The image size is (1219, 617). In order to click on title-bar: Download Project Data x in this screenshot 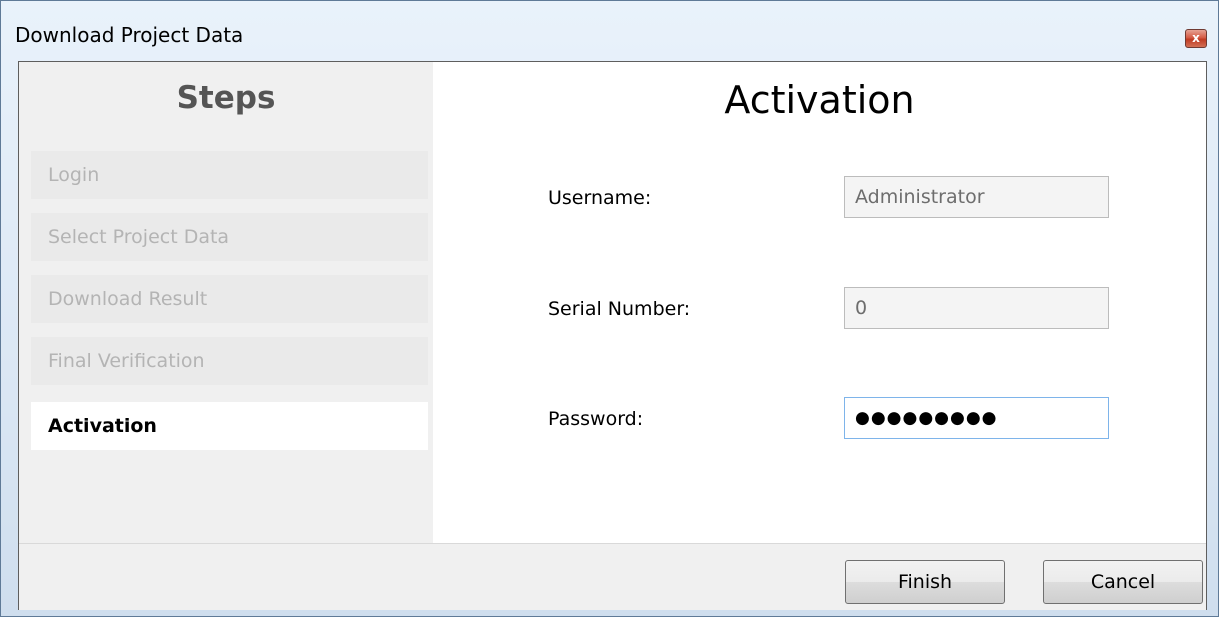, I will do `click(609, 31)`.